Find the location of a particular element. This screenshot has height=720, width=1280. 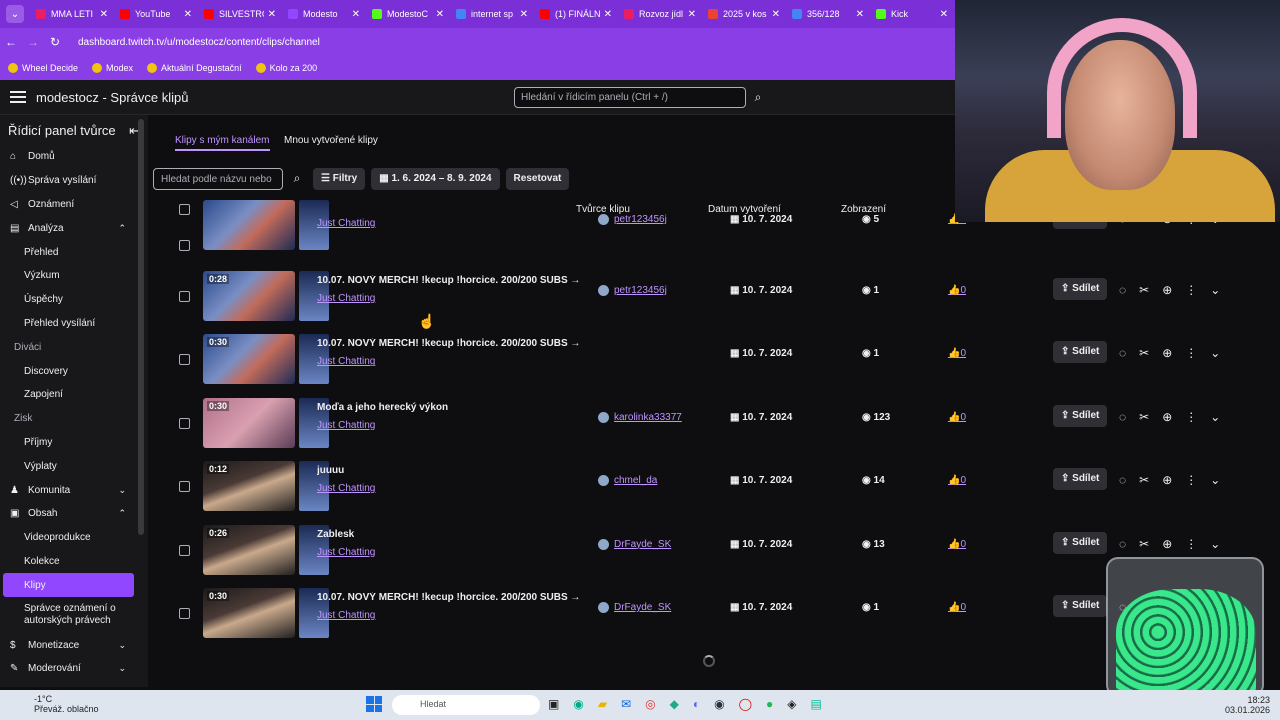

browser-tab: ModestoC ✕ is located at coordinates (408, 14).